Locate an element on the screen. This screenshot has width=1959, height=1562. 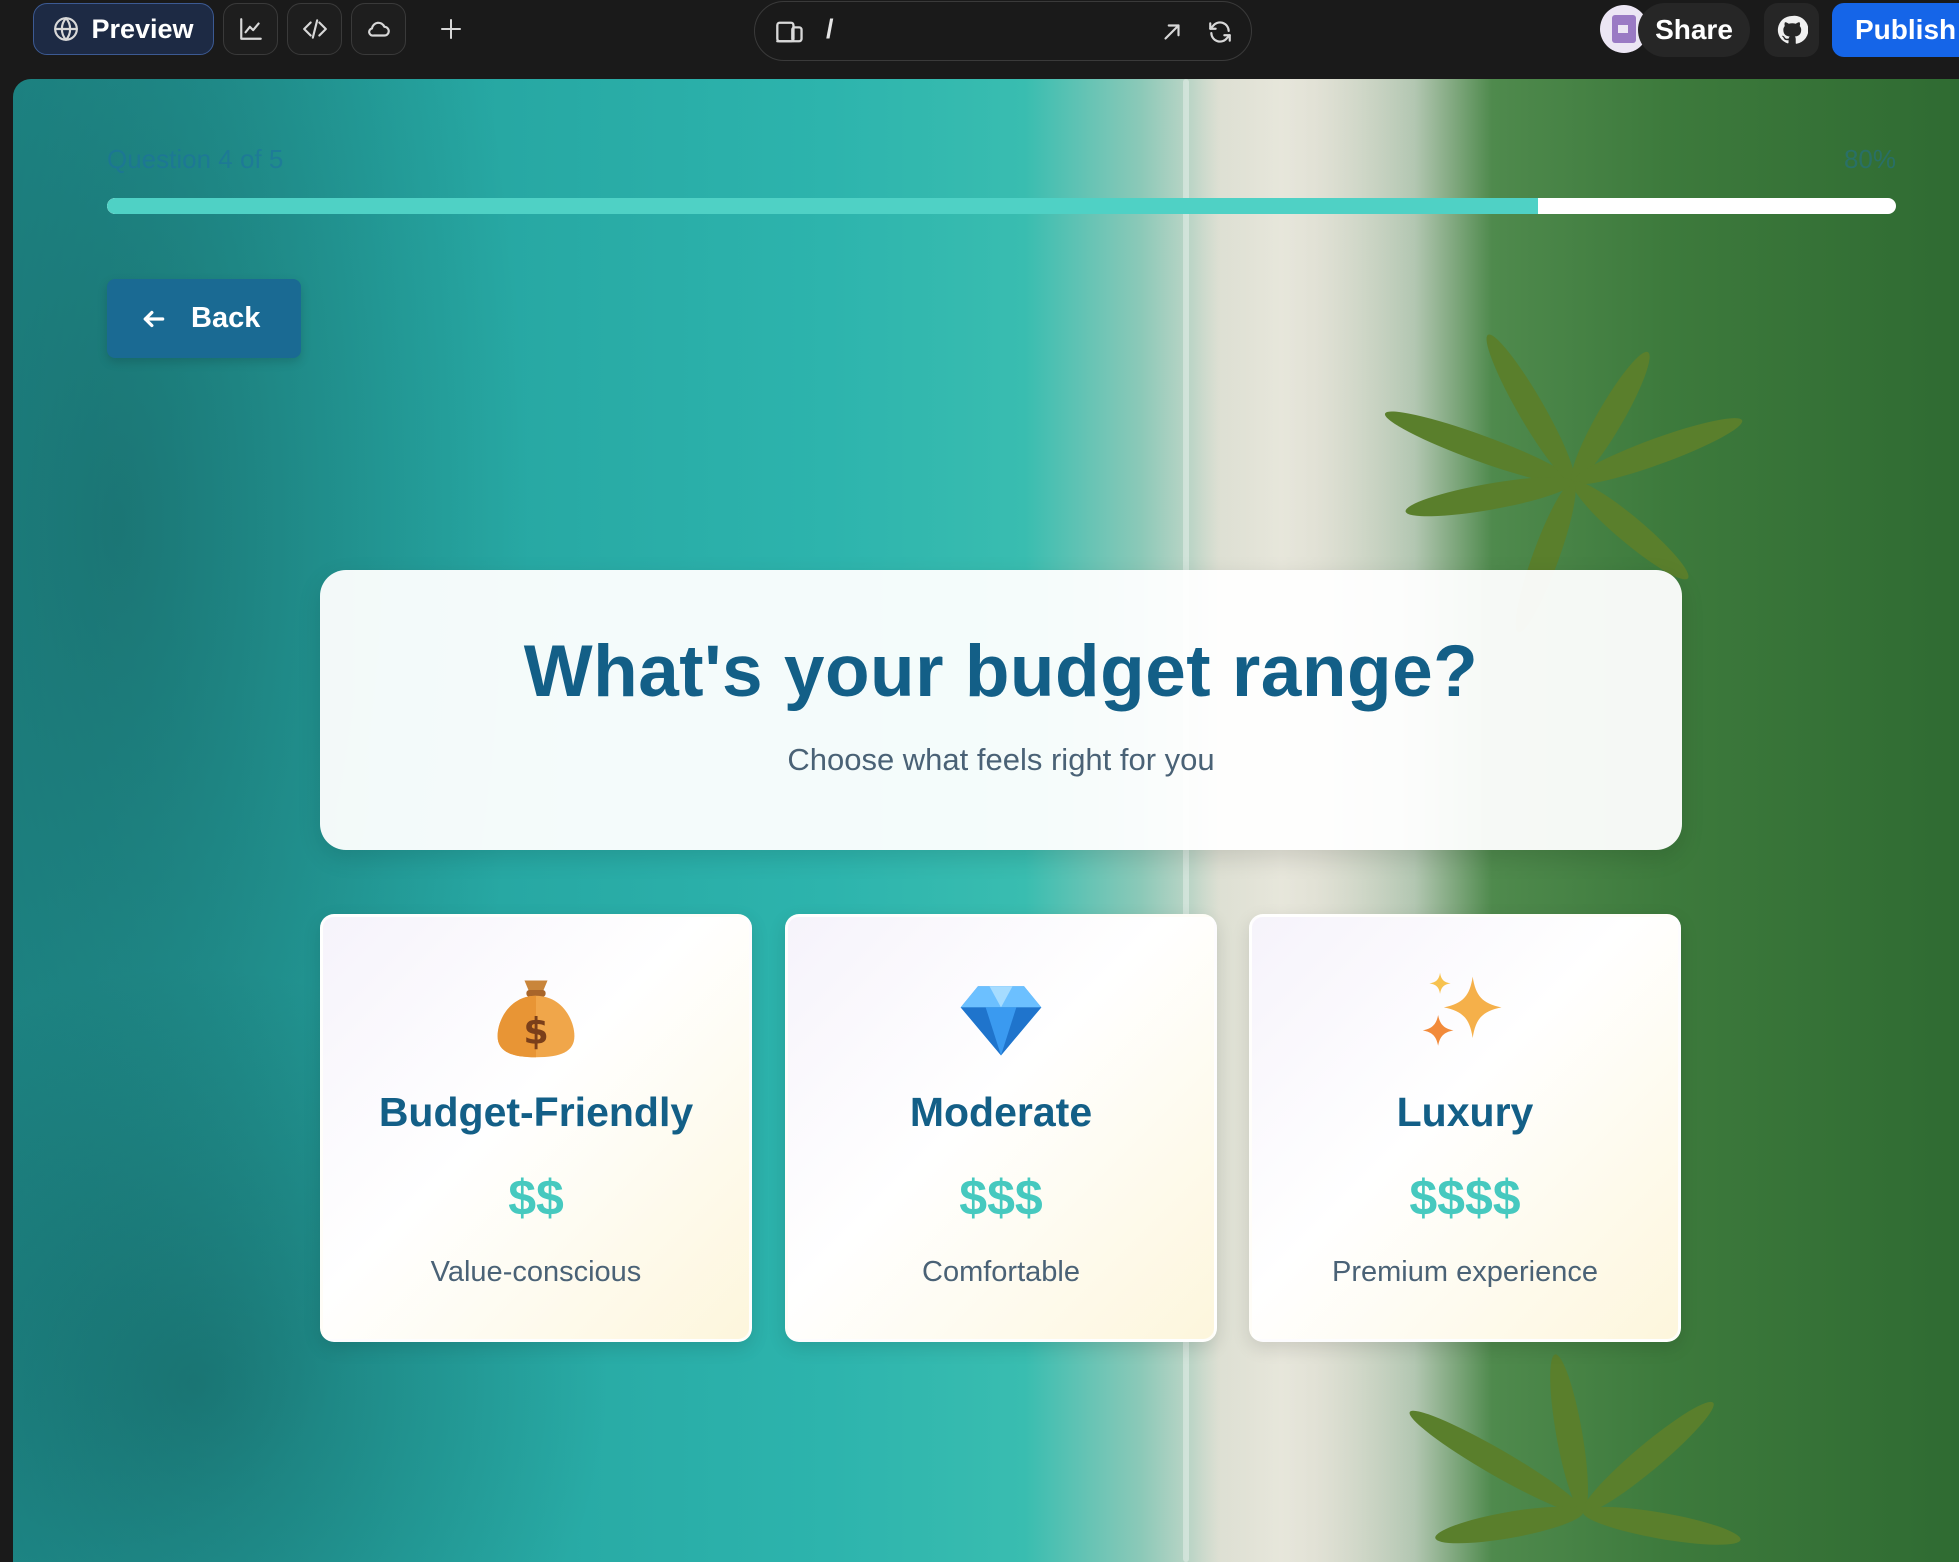
preview-button: Preview is located at coordinates (123, 29).